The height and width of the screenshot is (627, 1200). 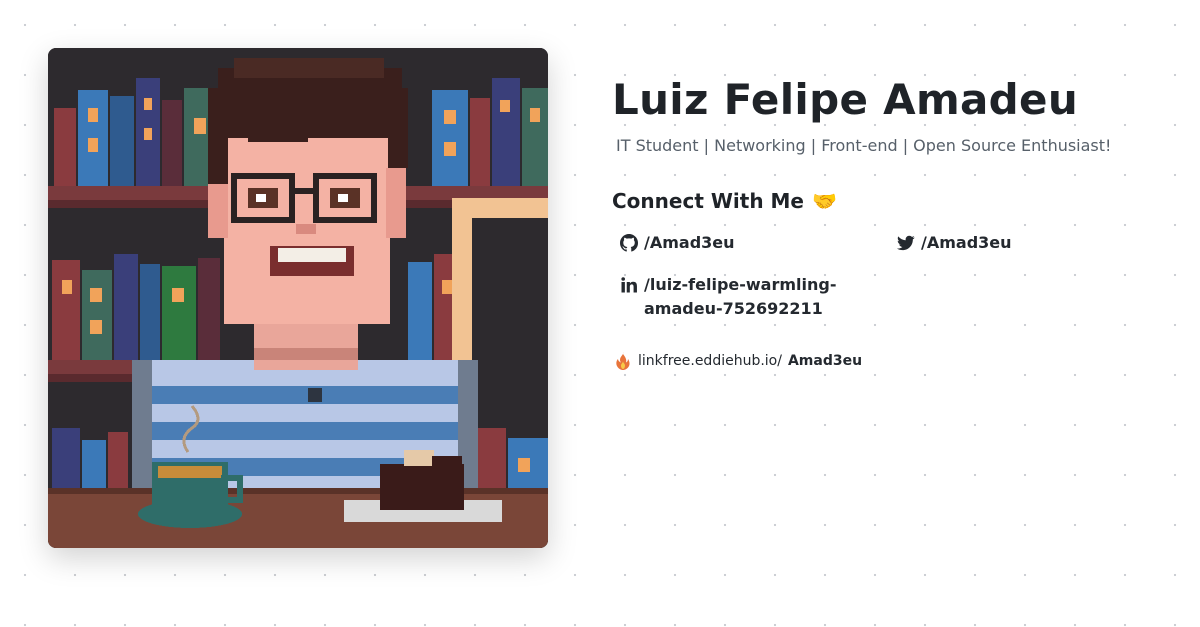 What do you see at coordinates (710, 361) in the screenshot?
I see `linkfree-domain: linkfree.eddiehub.io/` at bounding box center [710, 361].